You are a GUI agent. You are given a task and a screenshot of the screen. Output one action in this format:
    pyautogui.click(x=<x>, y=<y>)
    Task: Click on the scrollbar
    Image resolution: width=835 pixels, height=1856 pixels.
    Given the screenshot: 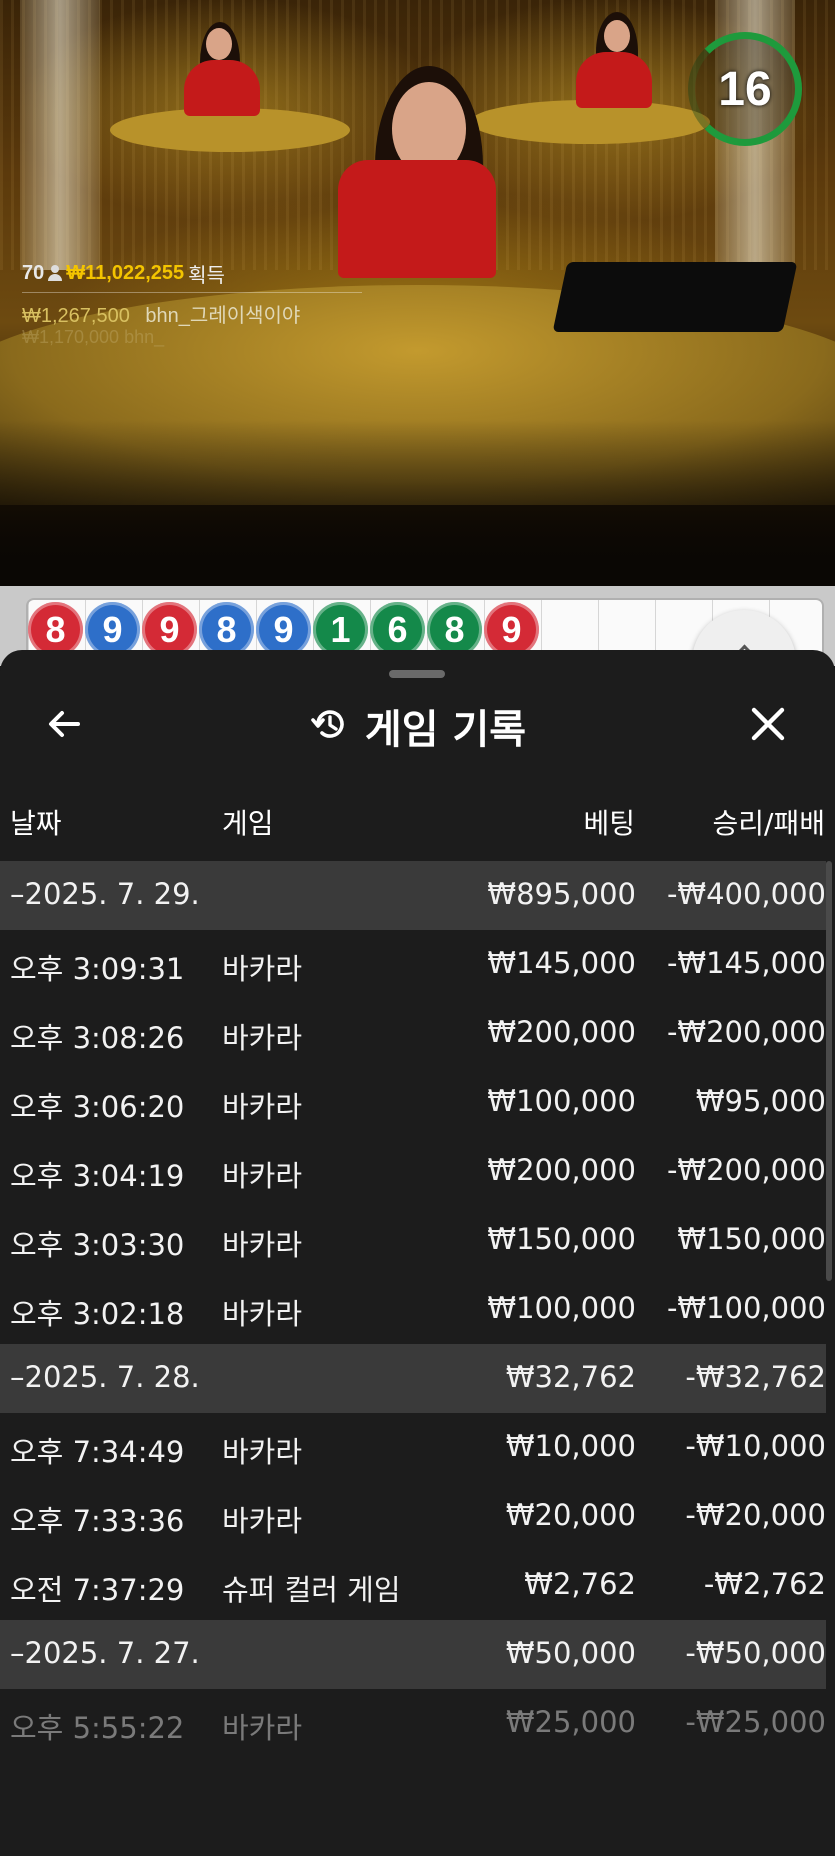 What is the action you would take?
    pyautogui.click(x=829, y=1071)
    